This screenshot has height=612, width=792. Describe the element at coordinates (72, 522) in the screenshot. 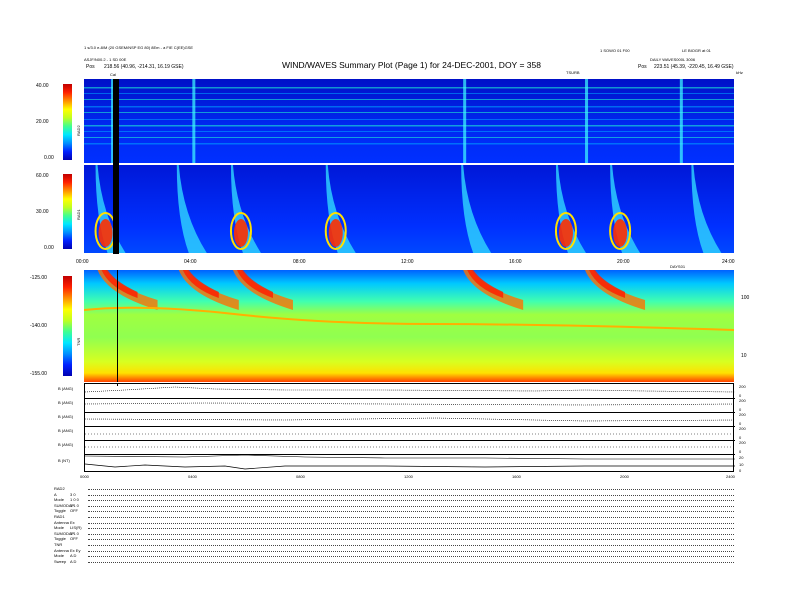

I see `mode-value: Ex` at that location.